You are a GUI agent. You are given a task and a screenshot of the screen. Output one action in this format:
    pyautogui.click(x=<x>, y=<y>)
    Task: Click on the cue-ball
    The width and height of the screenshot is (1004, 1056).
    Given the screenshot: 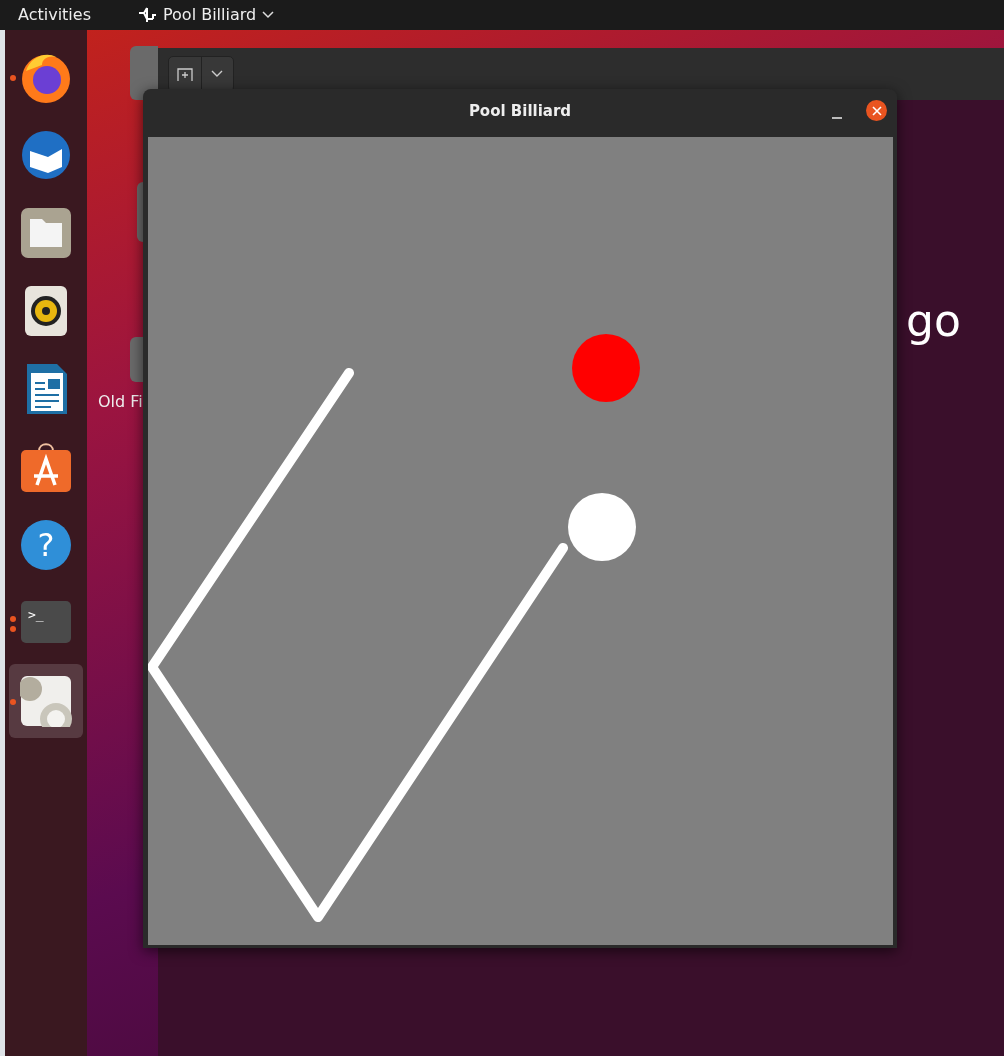 What is the action you would take?
    pyautogui.click(x=602, y=527)
    